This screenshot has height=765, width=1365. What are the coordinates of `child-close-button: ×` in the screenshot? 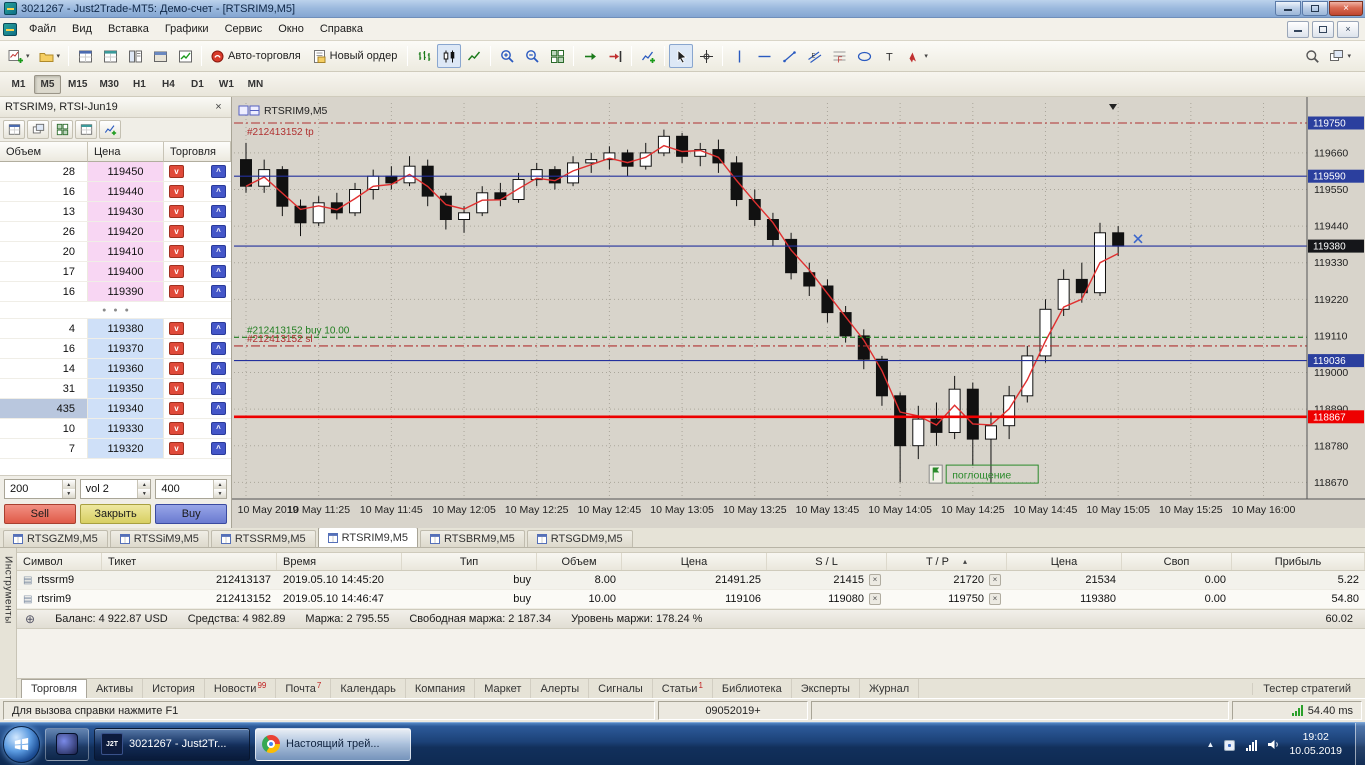 It's located at (1348, 29).